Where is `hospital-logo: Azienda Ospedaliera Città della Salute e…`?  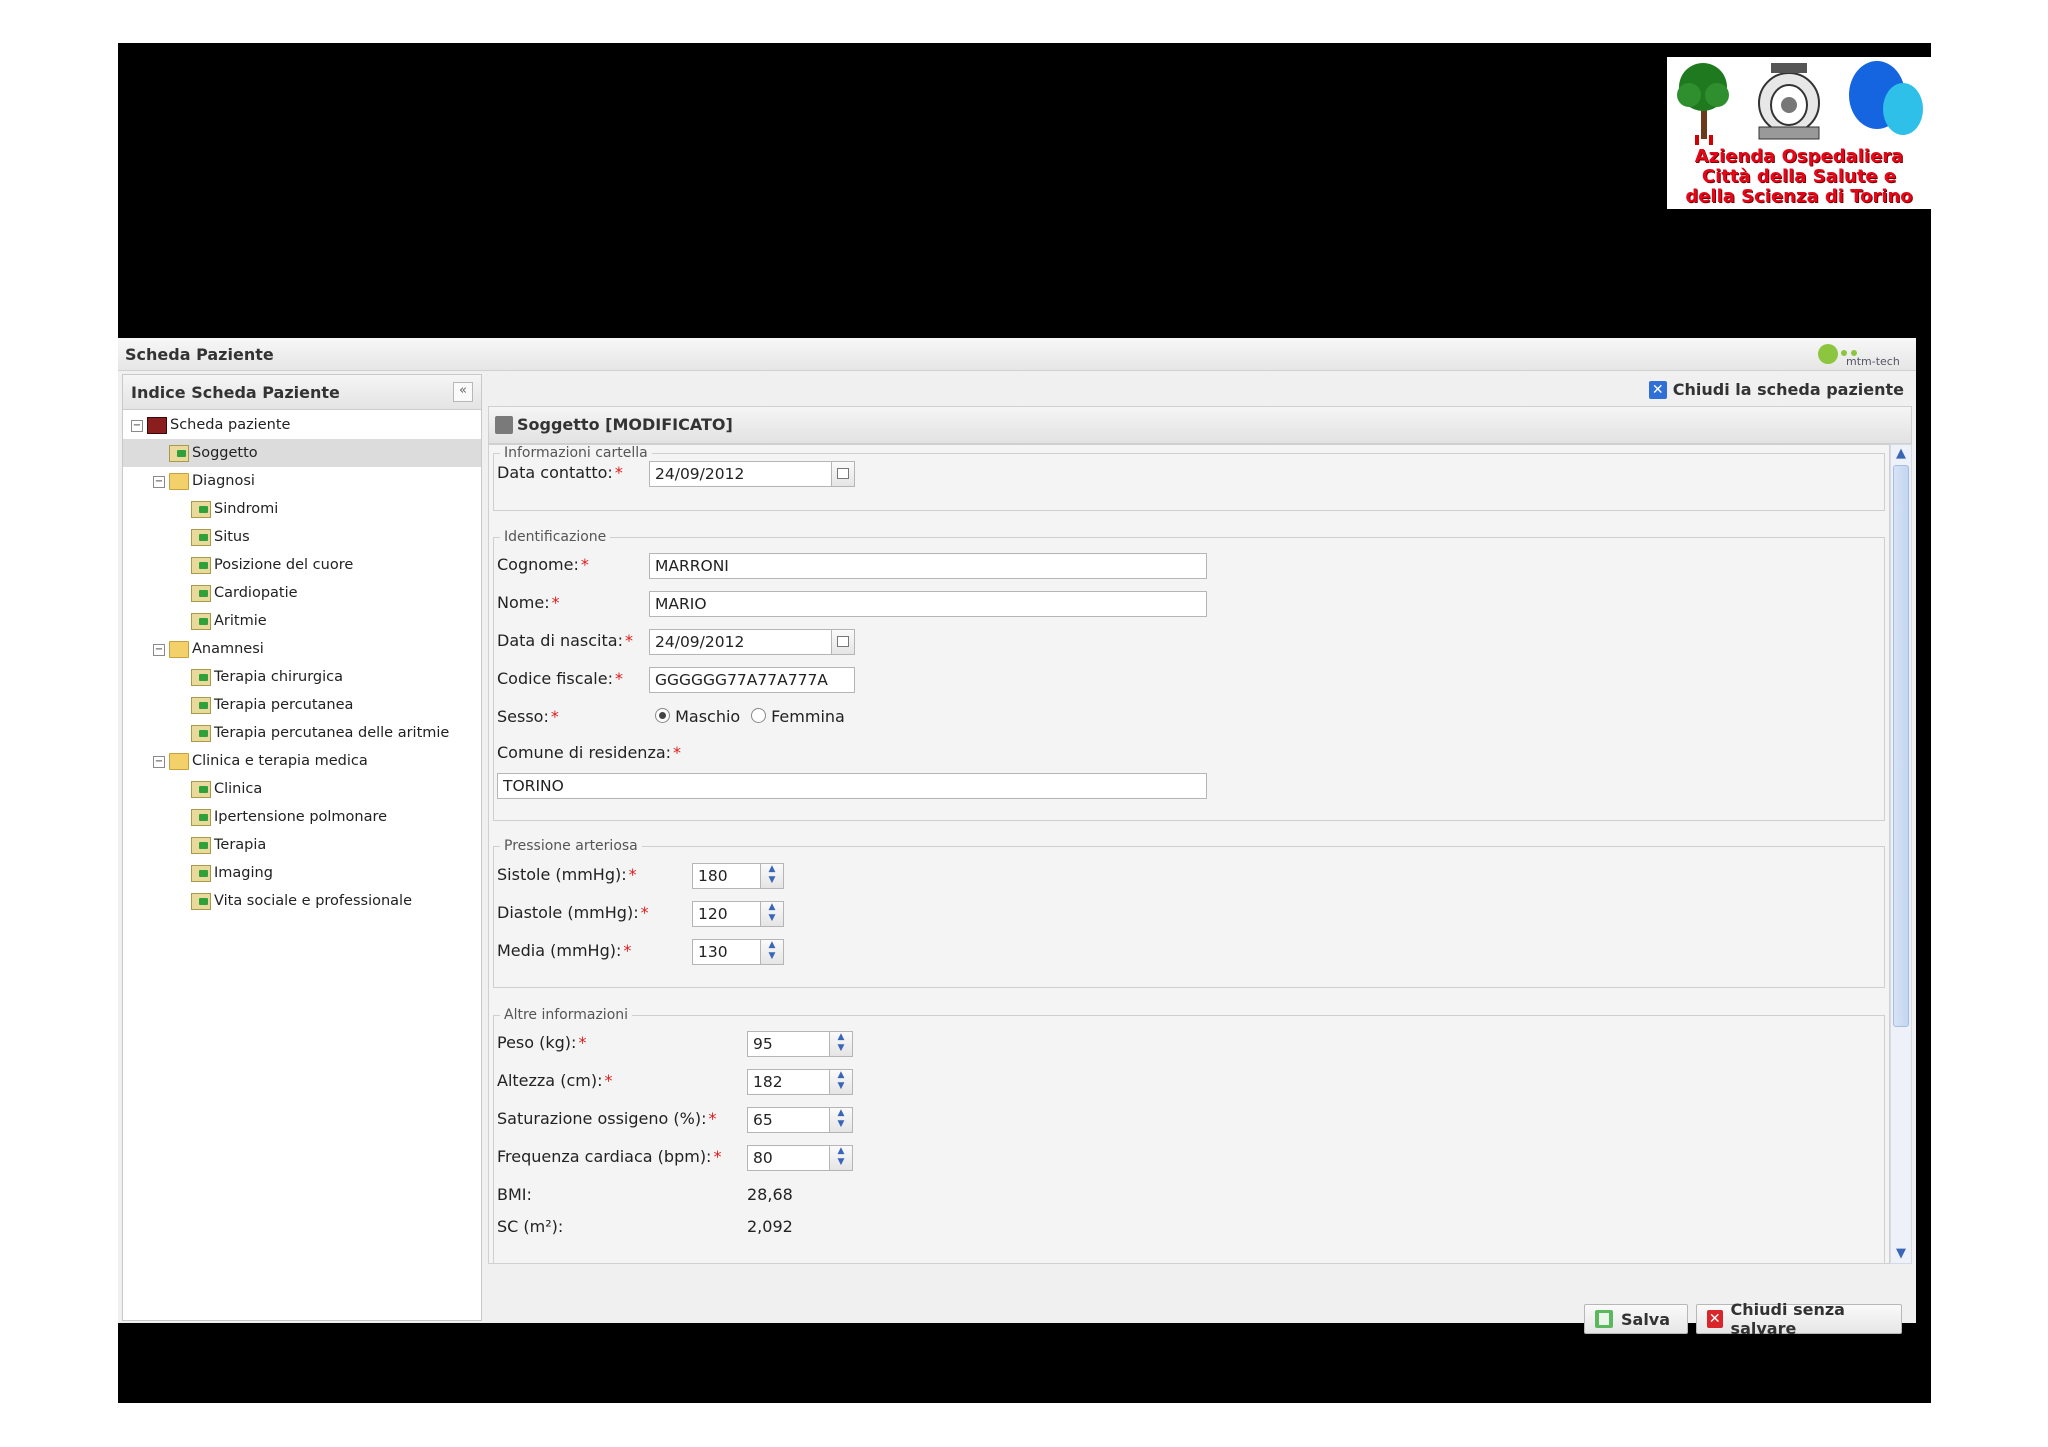 hospital-logo: Azienda Ospedaliera Città della Salute e… is located at coordinates (1799, 133).